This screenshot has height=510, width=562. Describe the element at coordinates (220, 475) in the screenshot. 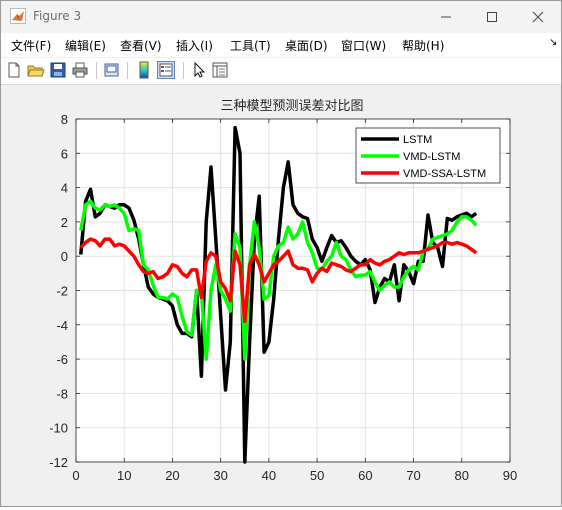

I see `x-tick-label: 30` at that location.